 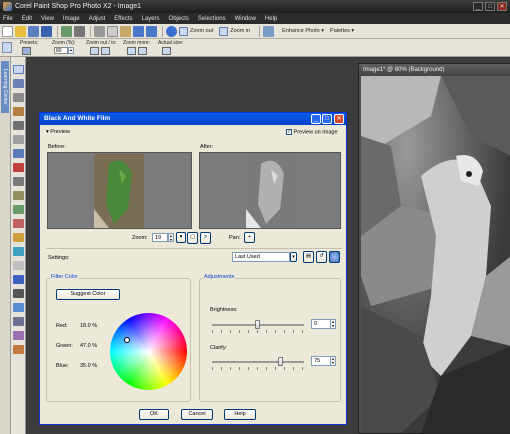 I want to click on menu-adjust: Adjust, so click(x=97, y=19).